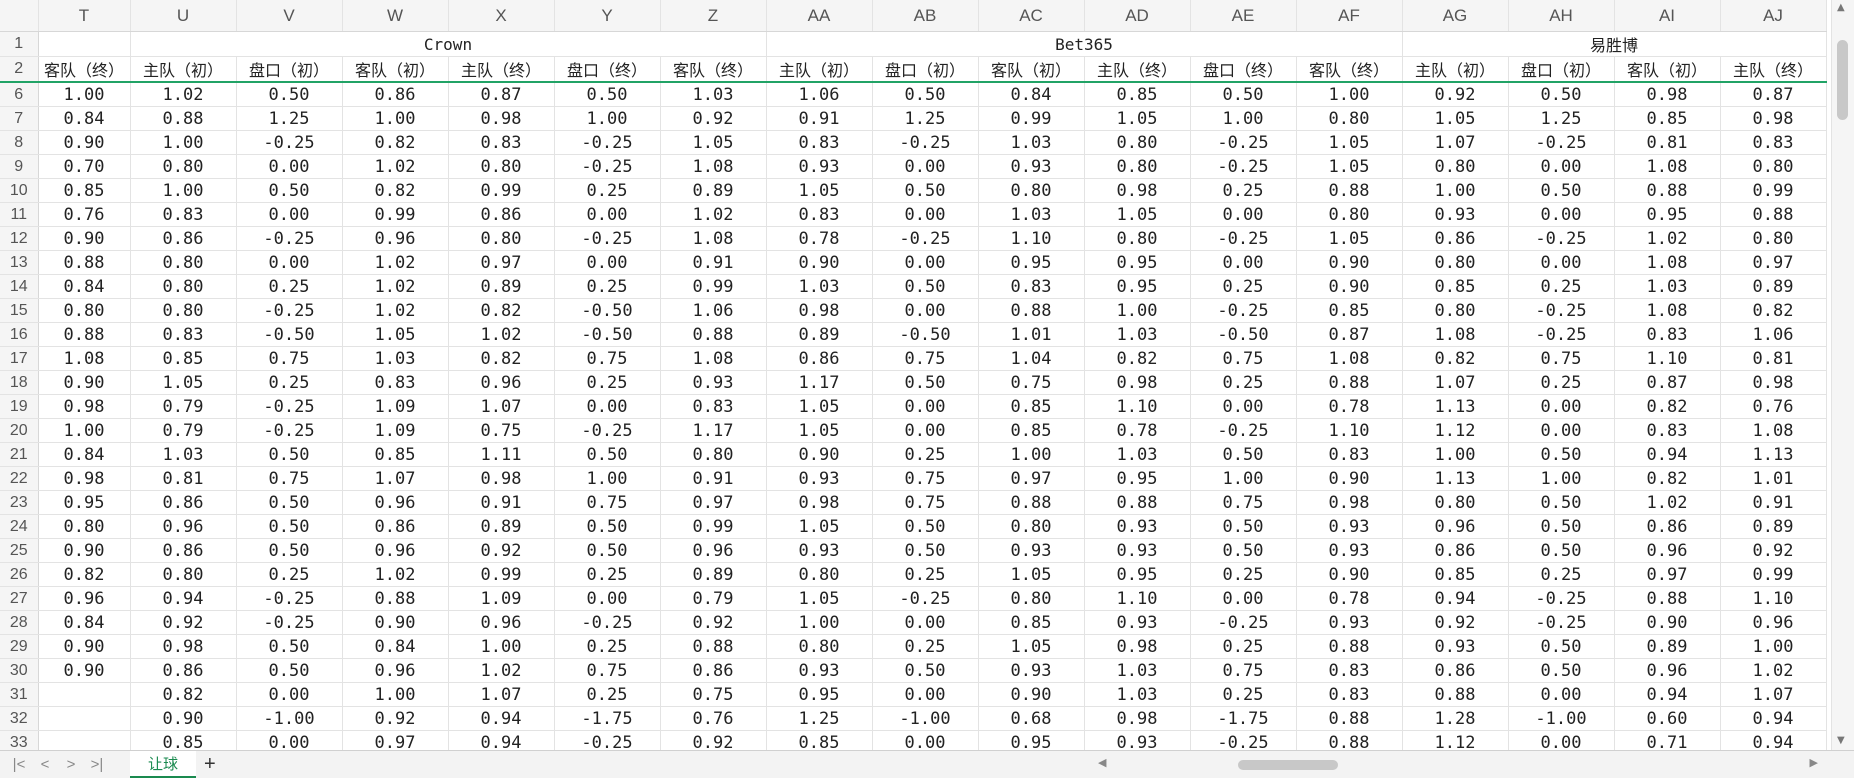  What do you see at coordinates (210, 764) in the screenshot?
I see `add-sheet-icon: +` at bounding box center [210, 764].